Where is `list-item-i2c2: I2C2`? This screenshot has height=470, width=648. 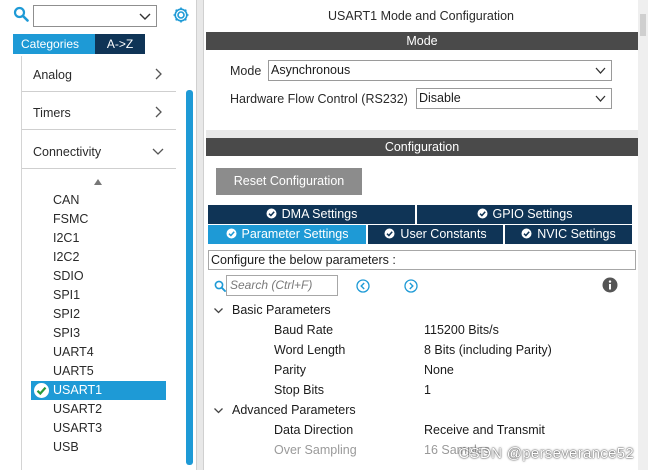 list-item-i2c2: I2C2 is located at coordinates (66, 257).